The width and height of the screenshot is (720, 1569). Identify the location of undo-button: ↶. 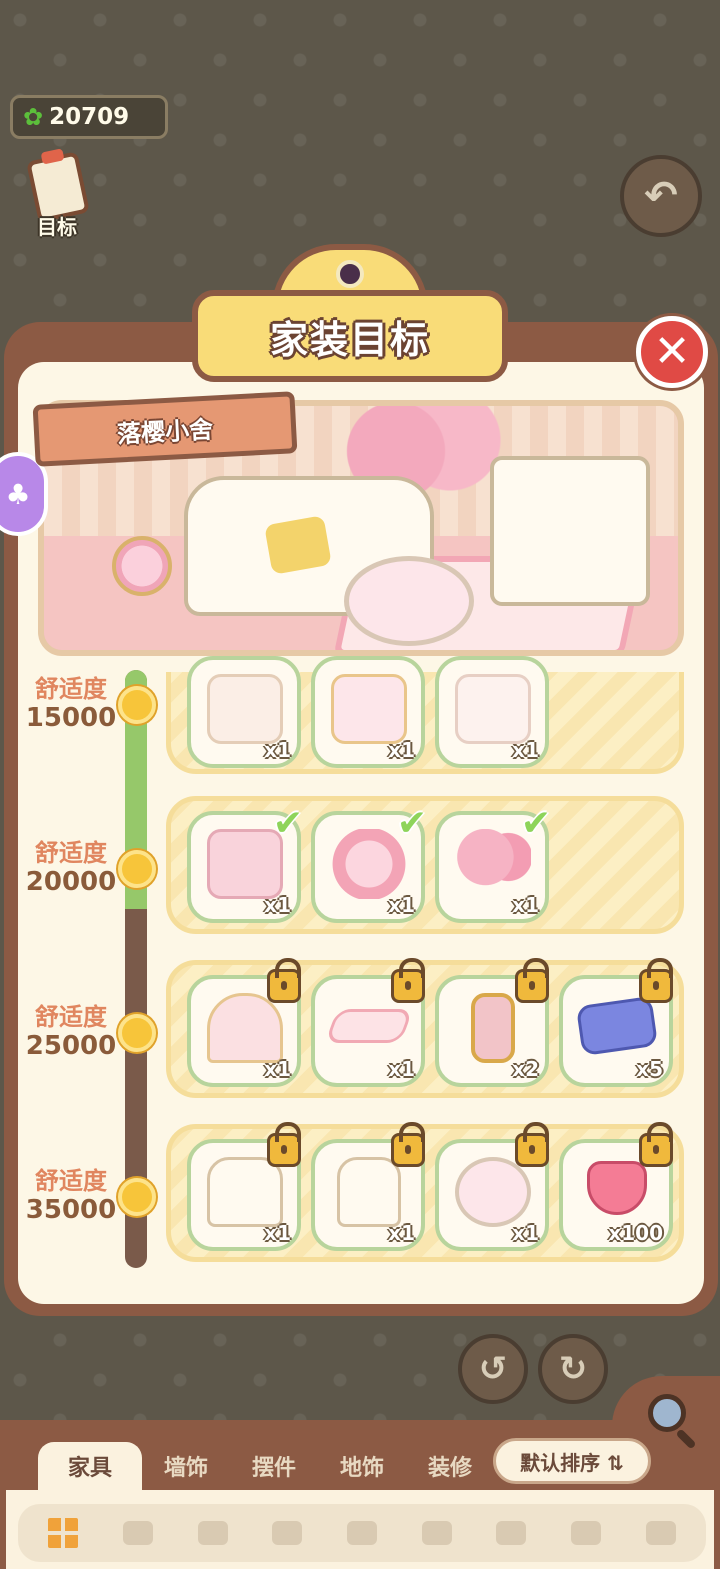
(661, 196).